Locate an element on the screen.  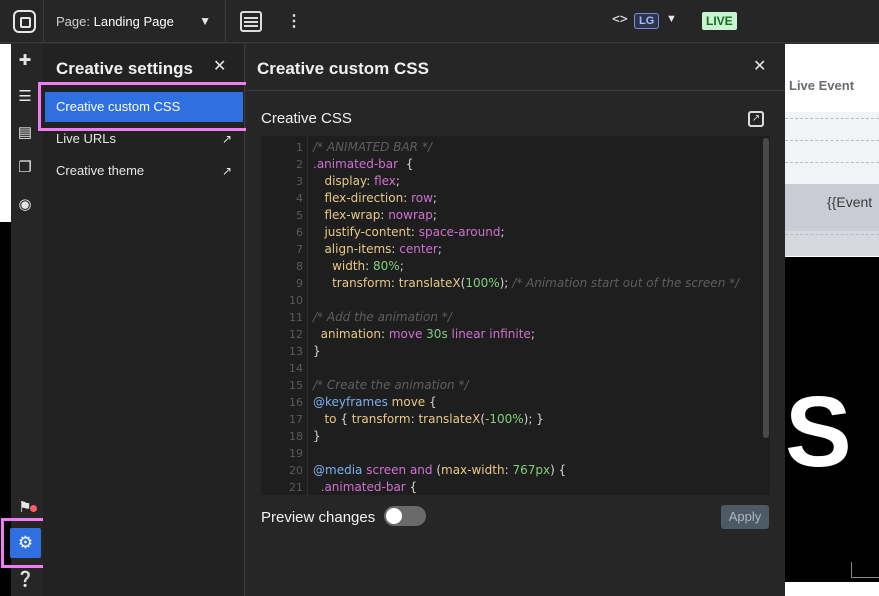
apply-button: Apply is located at coordinates (745, 517).